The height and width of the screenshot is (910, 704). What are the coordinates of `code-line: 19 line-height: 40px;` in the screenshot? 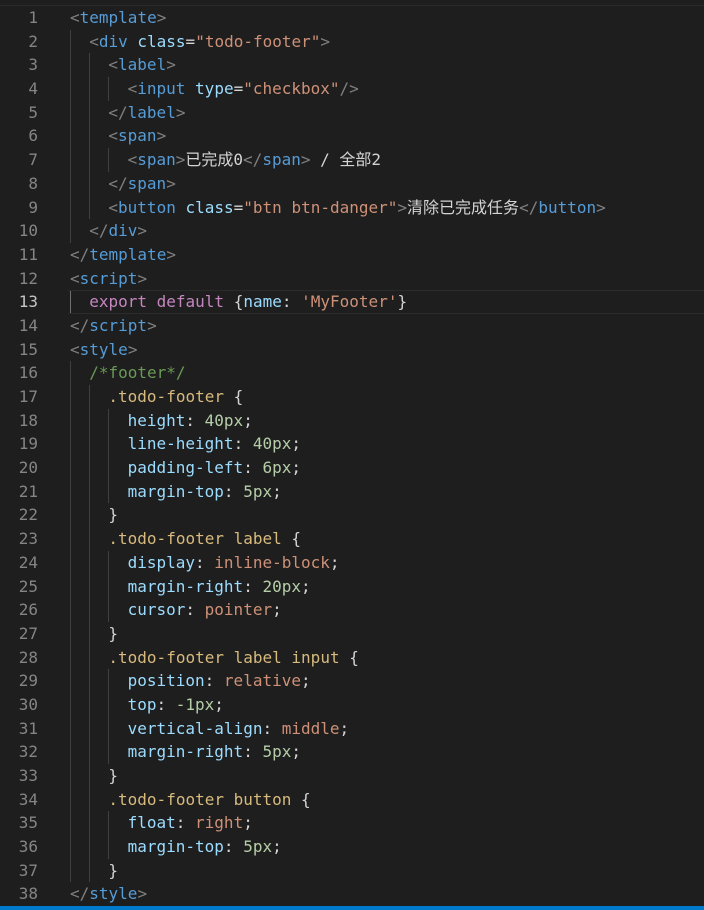 It's located at (352, 444).